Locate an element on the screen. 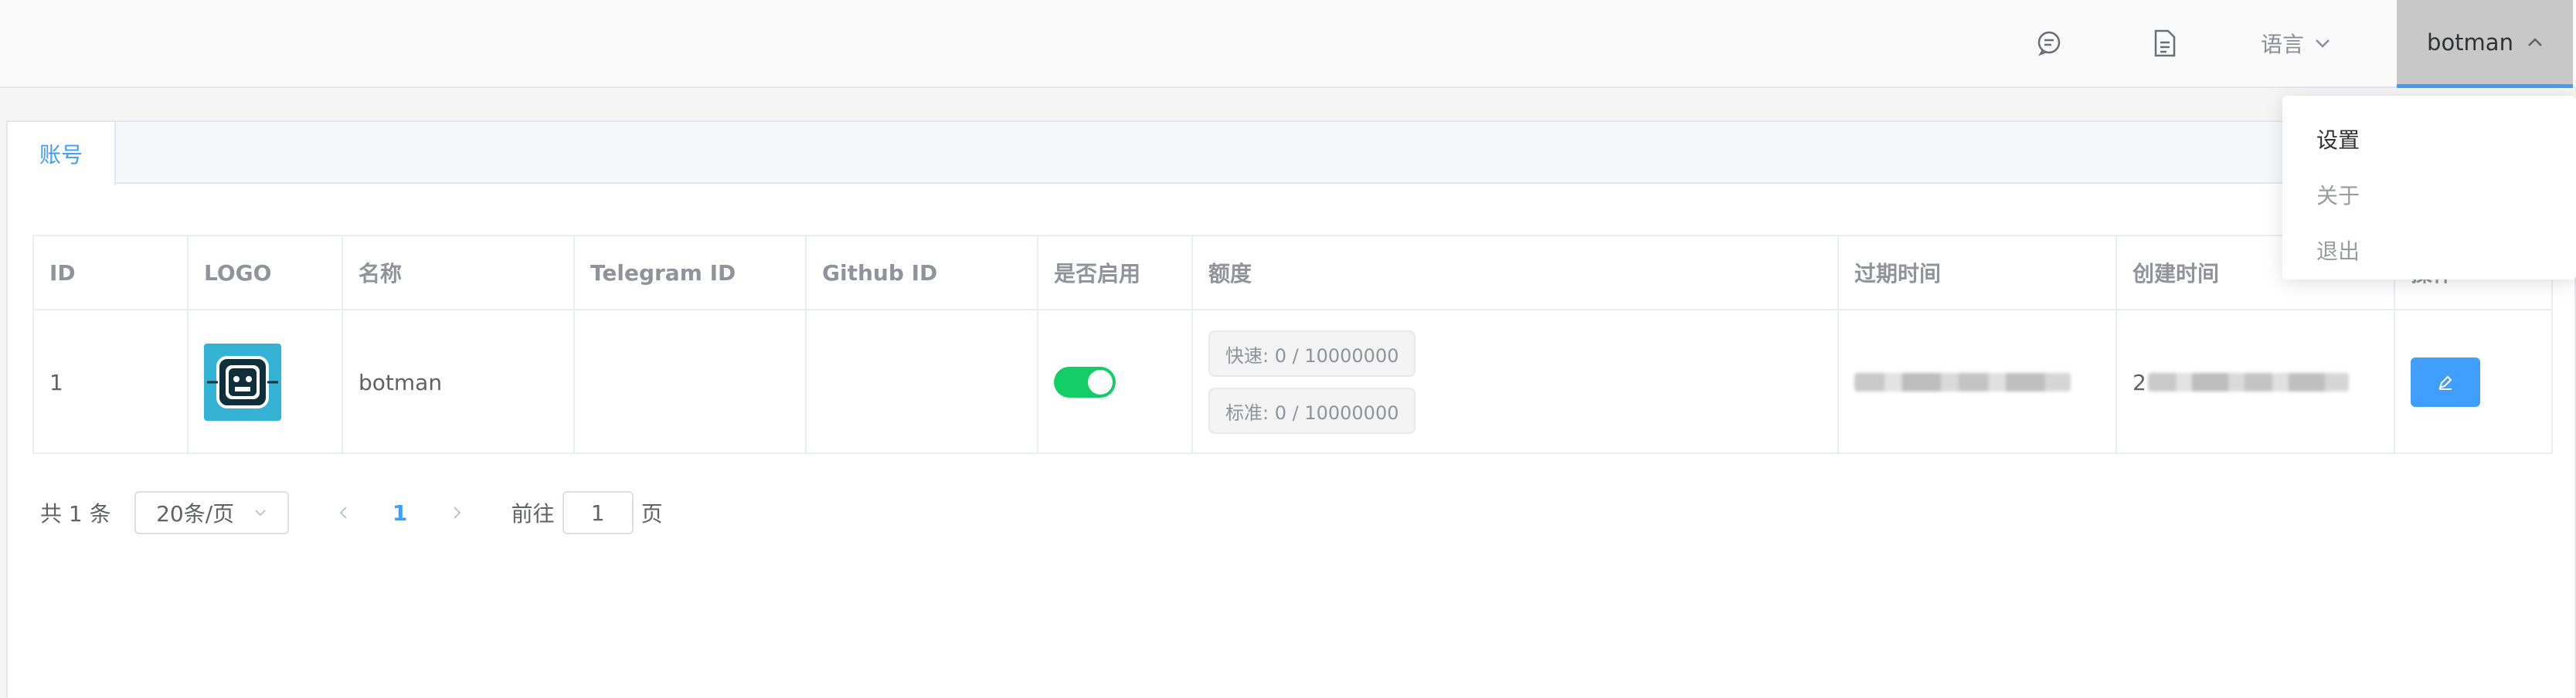  next-page-button is located at coordinates (457, 513).